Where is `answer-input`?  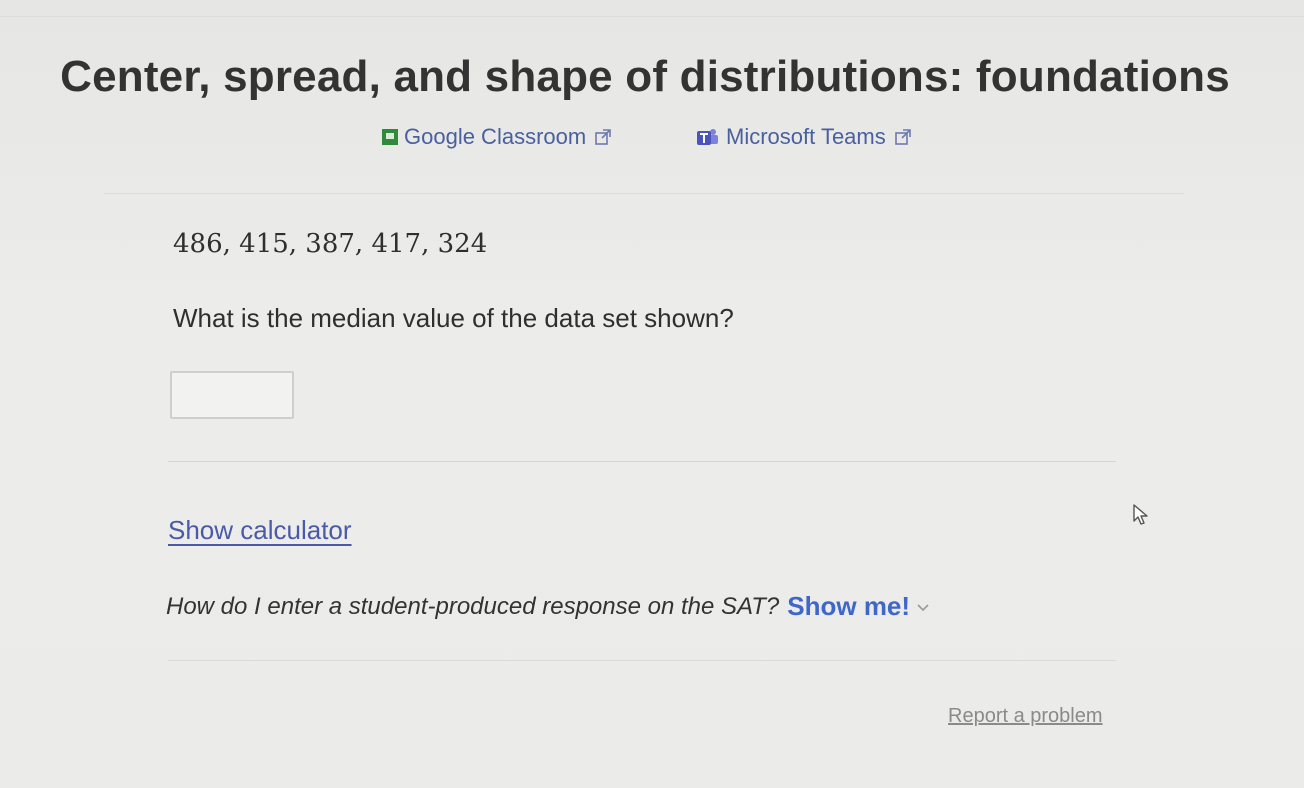
answer-input is located at coordinates (232, 395).